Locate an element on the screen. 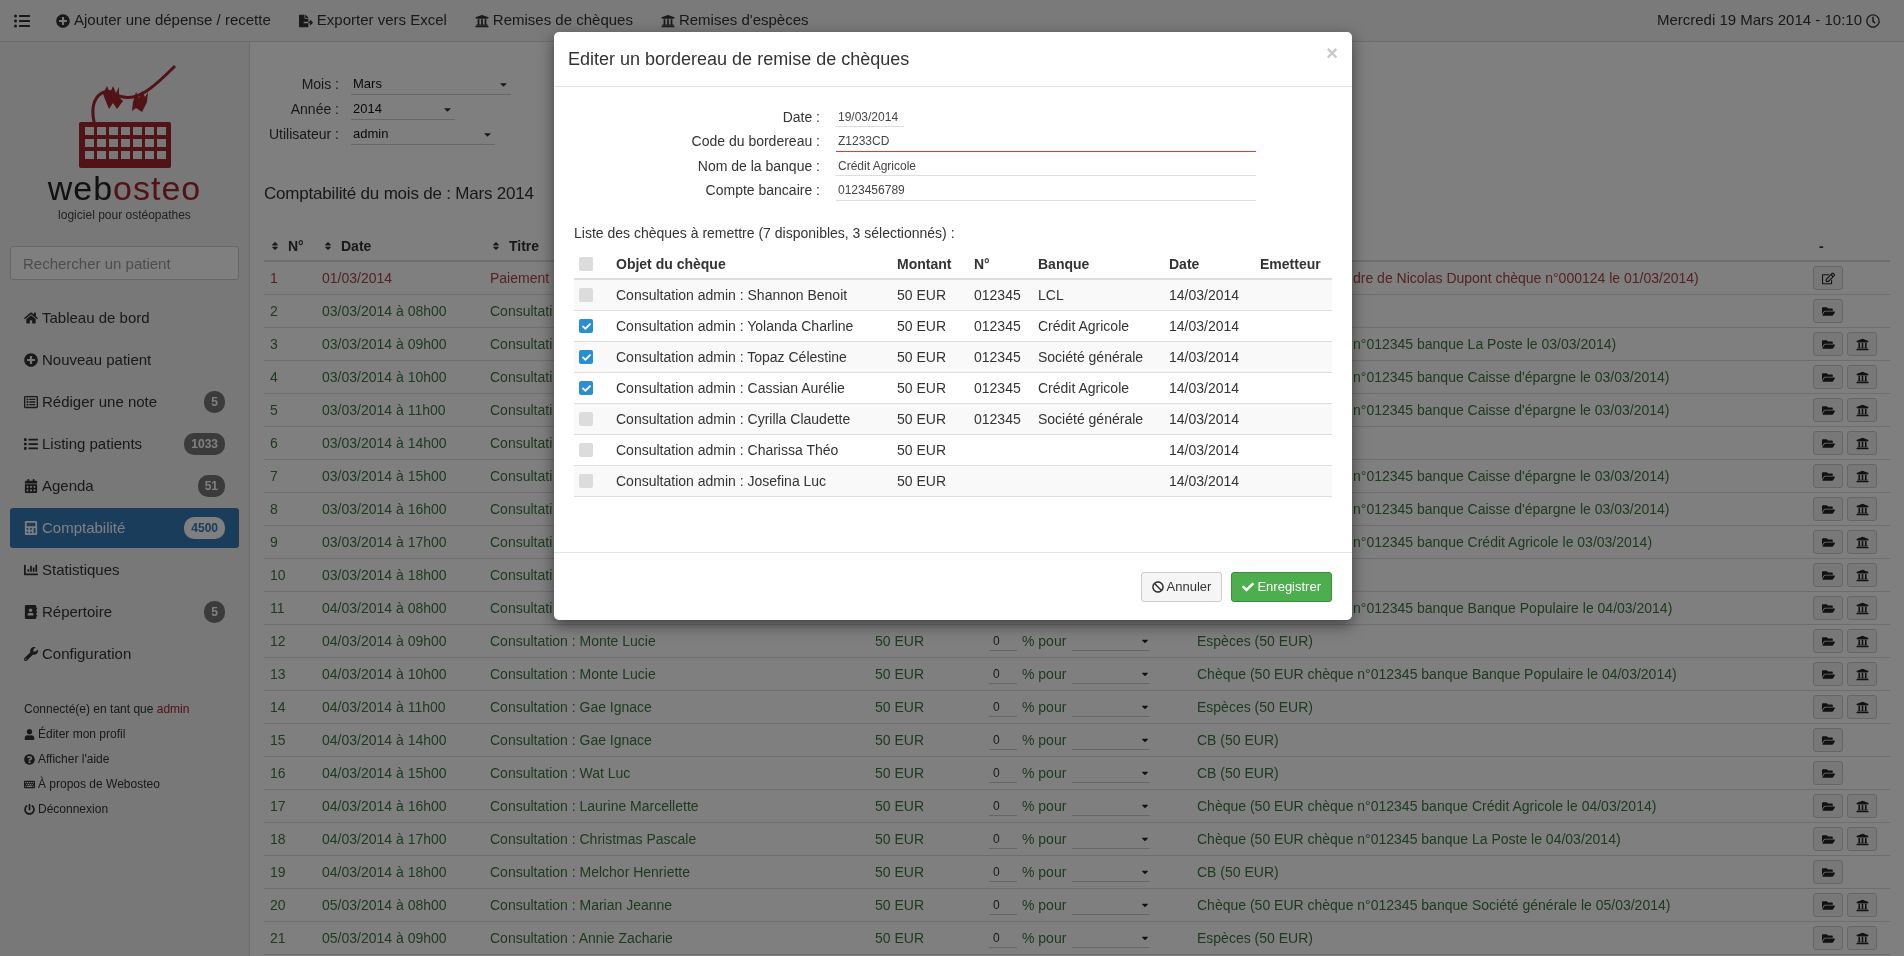 The height and width of the screenshot is (956, 1904). sidebar-link: À propos de Webosteo is located at coordinates (124, 784).